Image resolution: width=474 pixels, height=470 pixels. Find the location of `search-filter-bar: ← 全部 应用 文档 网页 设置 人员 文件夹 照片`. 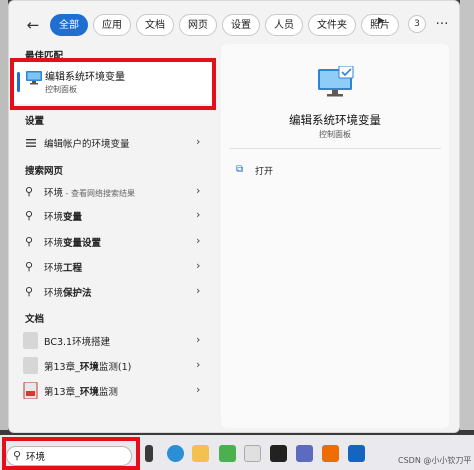

search-filter-bar: ← 全部 应用 文档 网页 设置 人员 文件夹 照片 is located at coordinates (212, 25).